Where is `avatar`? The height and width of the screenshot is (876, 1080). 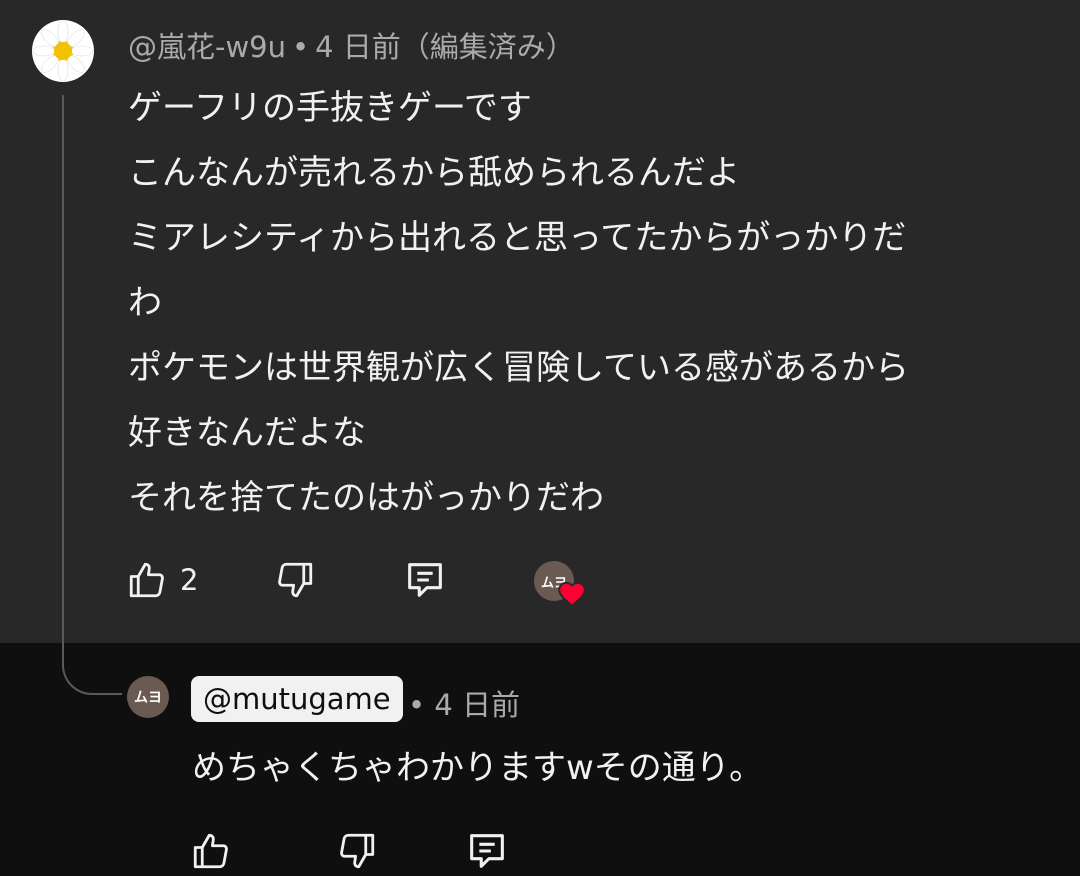 avatar is located at coordinates (63, 51).